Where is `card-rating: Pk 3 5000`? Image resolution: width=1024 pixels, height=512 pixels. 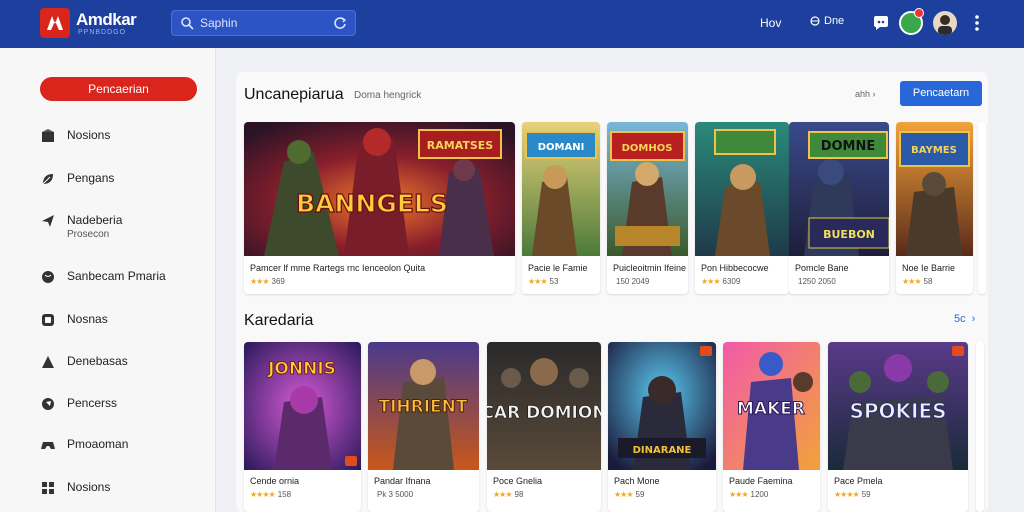
card-rating: Pk 3 5000 is located at coordinates (393, 494).